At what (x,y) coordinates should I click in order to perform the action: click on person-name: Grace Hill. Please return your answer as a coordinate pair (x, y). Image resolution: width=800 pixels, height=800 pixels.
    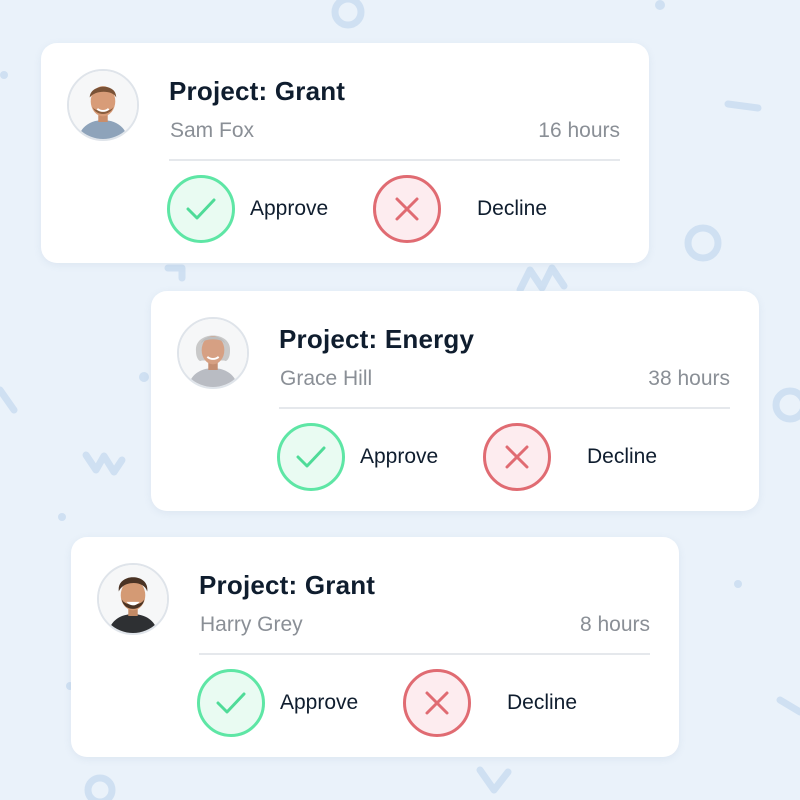
    Looking at the image, I should click on (326, 378).